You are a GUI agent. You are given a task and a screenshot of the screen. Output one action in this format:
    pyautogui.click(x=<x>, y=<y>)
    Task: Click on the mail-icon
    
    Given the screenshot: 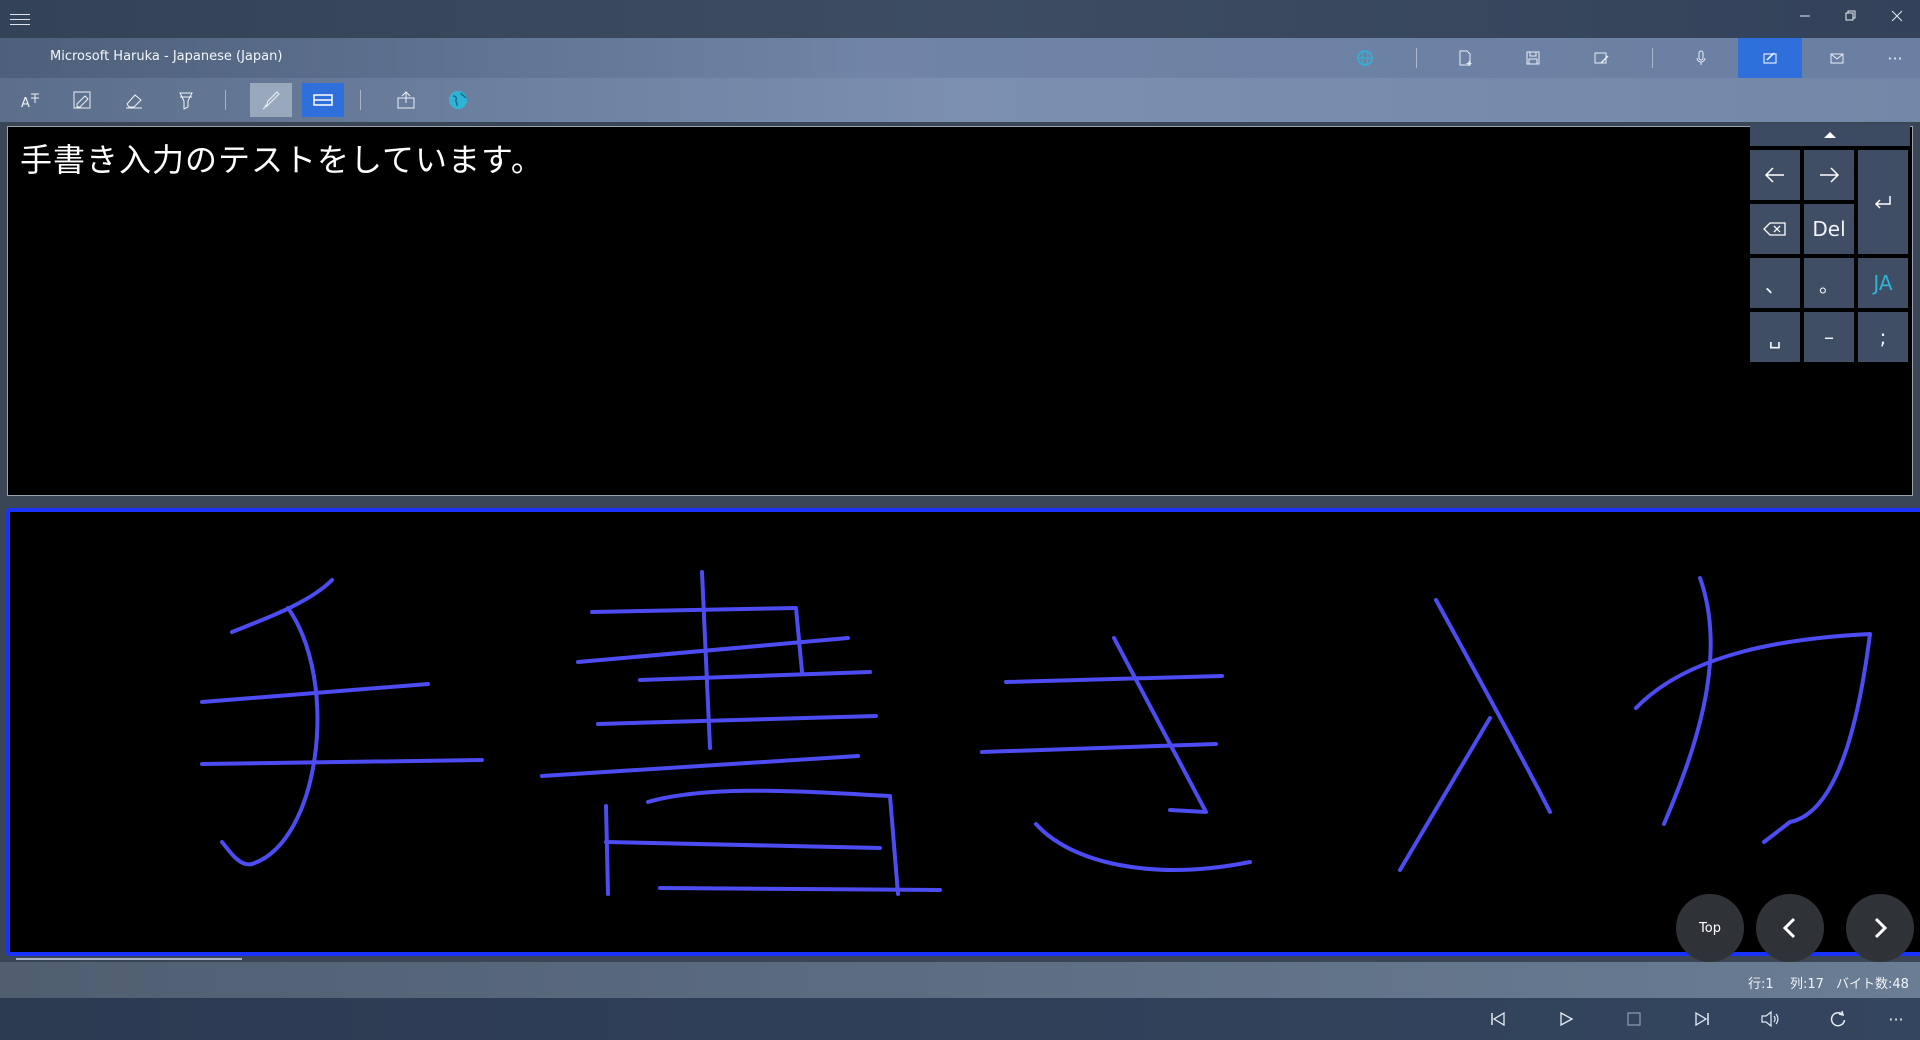 What is the action you would take?
    pyautogui.click(x=1837, y=58)
    